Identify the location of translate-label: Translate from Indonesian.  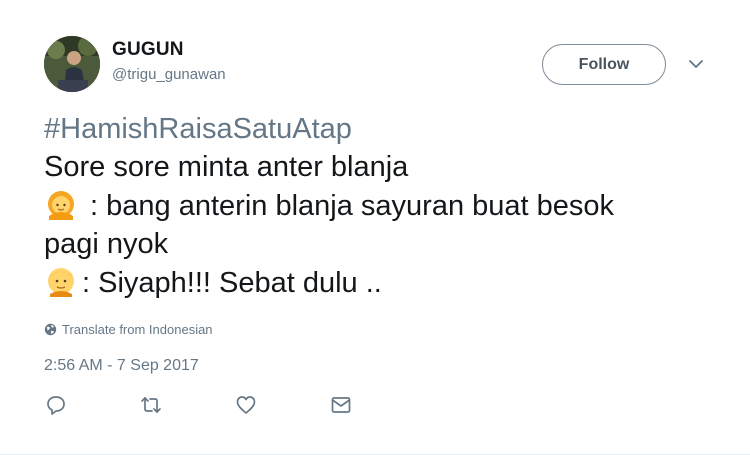
(137, 329).